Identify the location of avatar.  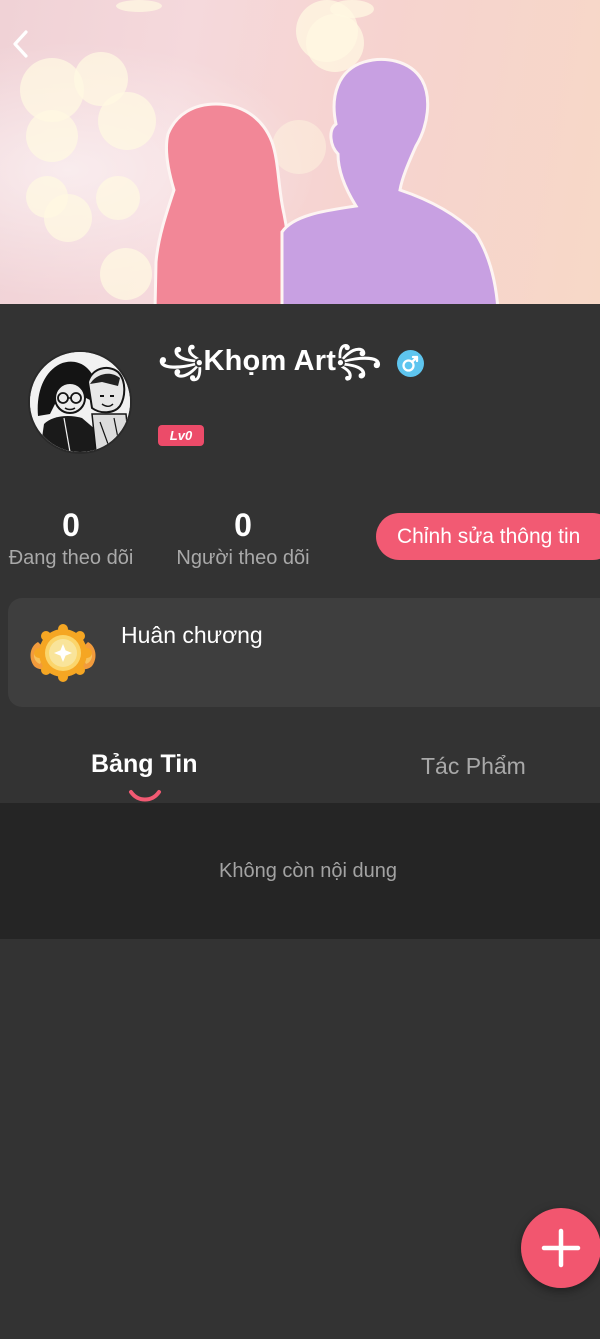
(80, 402).